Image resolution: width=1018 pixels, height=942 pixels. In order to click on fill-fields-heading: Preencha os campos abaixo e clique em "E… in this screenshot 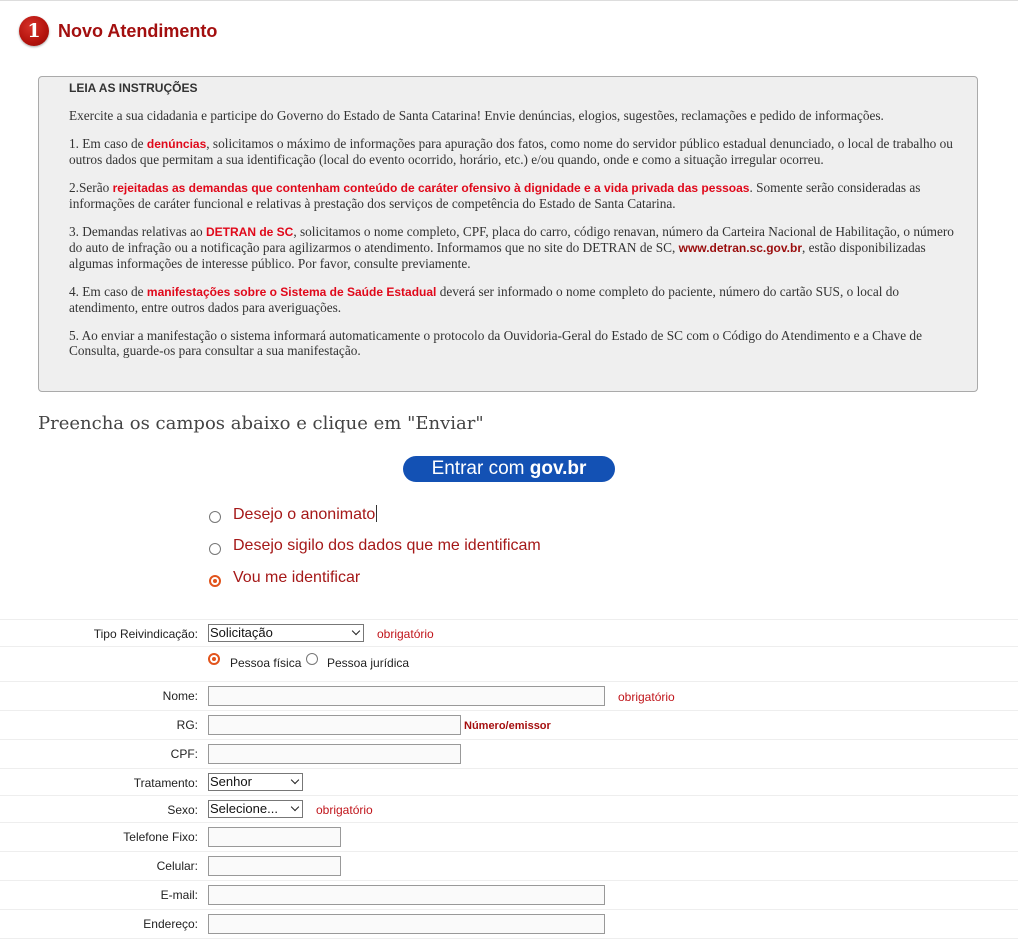, I will do `click(261, 423)`.